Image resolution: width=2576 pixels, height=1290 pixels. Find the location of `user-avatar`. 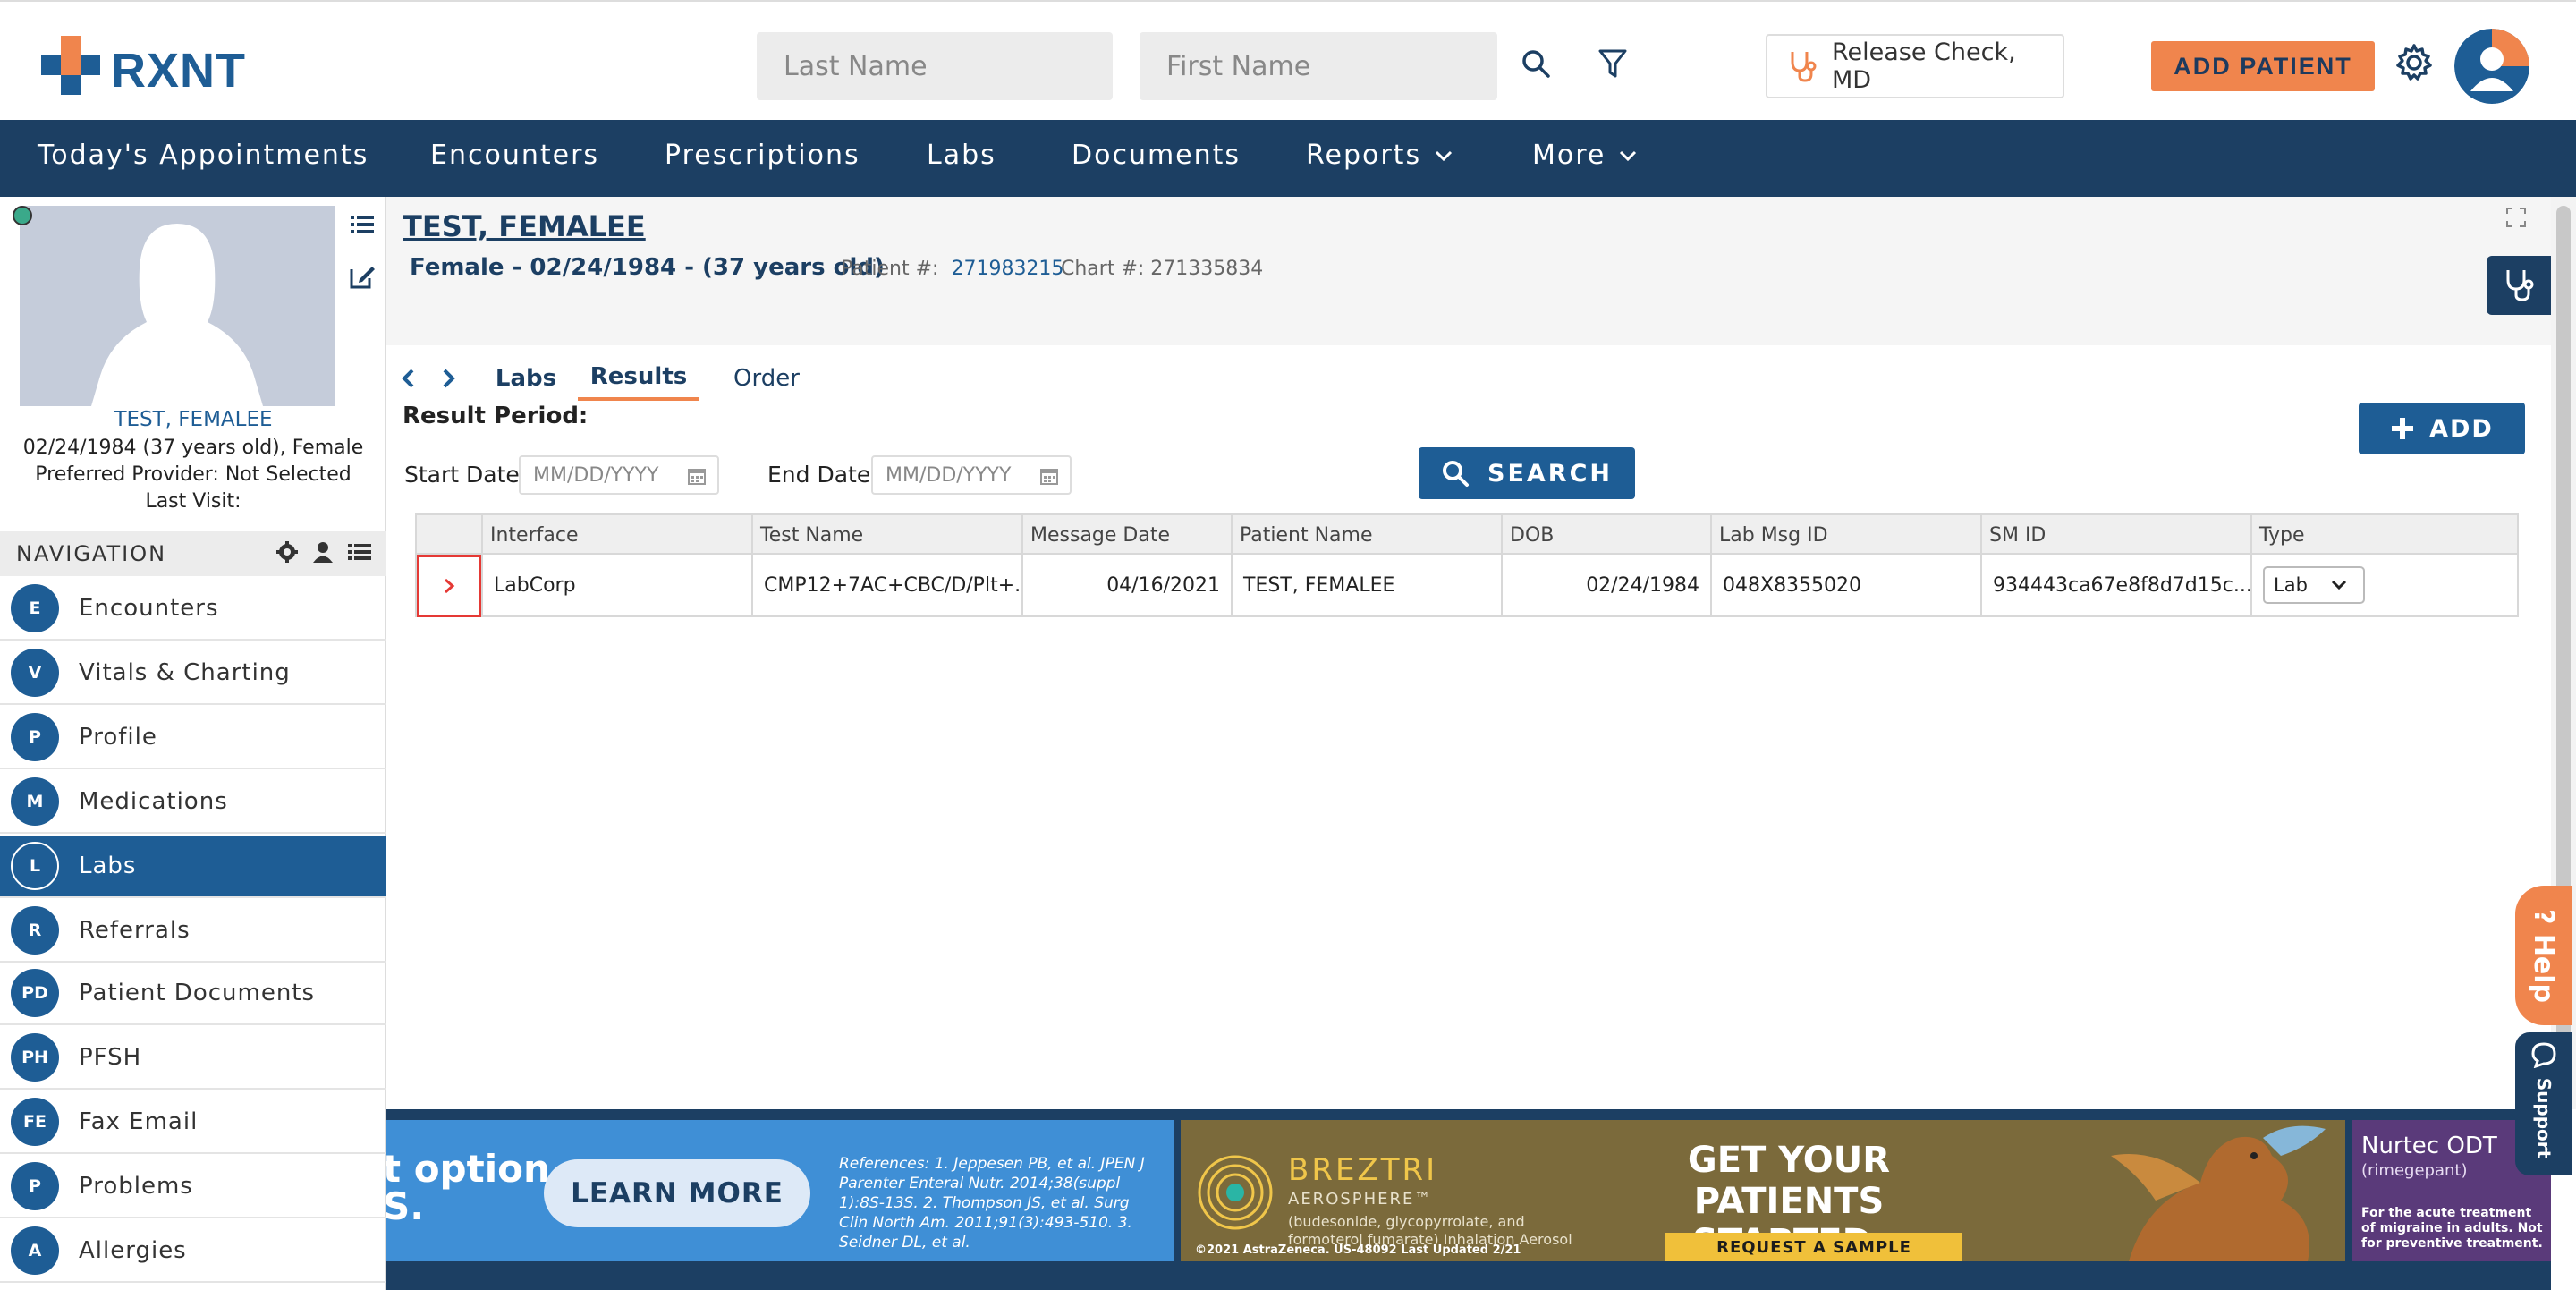

user-avatar is located at coordinates (2491, 66).